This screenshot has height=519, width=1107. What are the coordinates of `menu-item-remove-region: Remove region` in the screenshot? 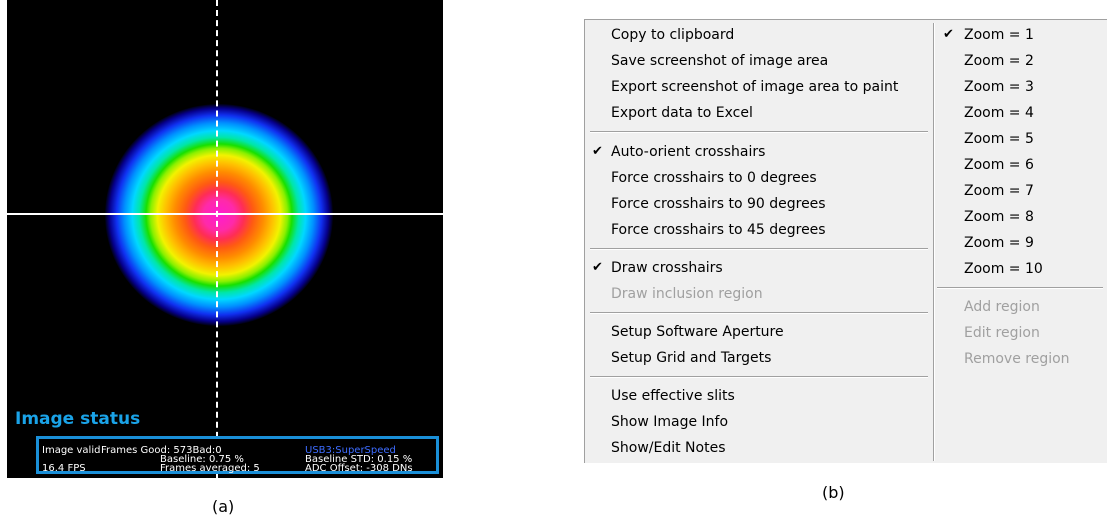 It's located at (1017, 359).